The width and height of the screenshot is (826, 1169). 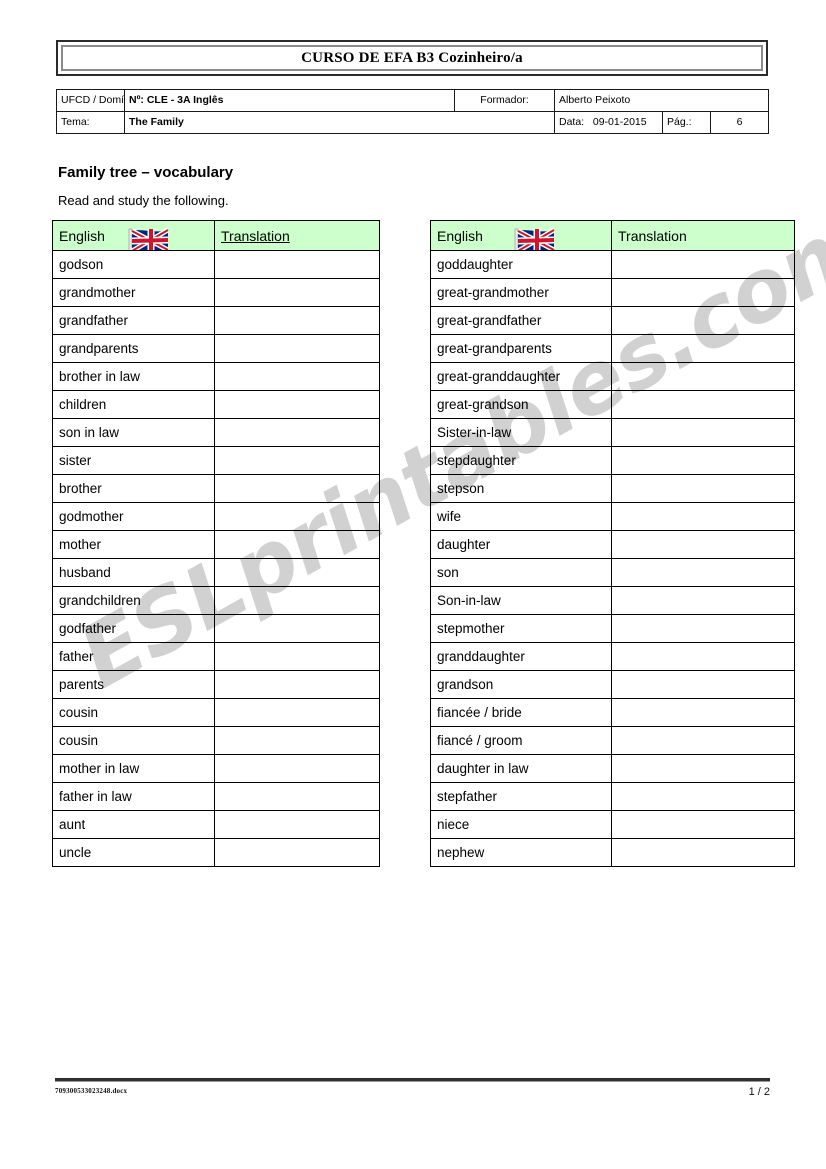 What do you see at coordinates (339, 122) in the screenshot?
I see `tema-value: The Family` at bounding box center [339, 122].